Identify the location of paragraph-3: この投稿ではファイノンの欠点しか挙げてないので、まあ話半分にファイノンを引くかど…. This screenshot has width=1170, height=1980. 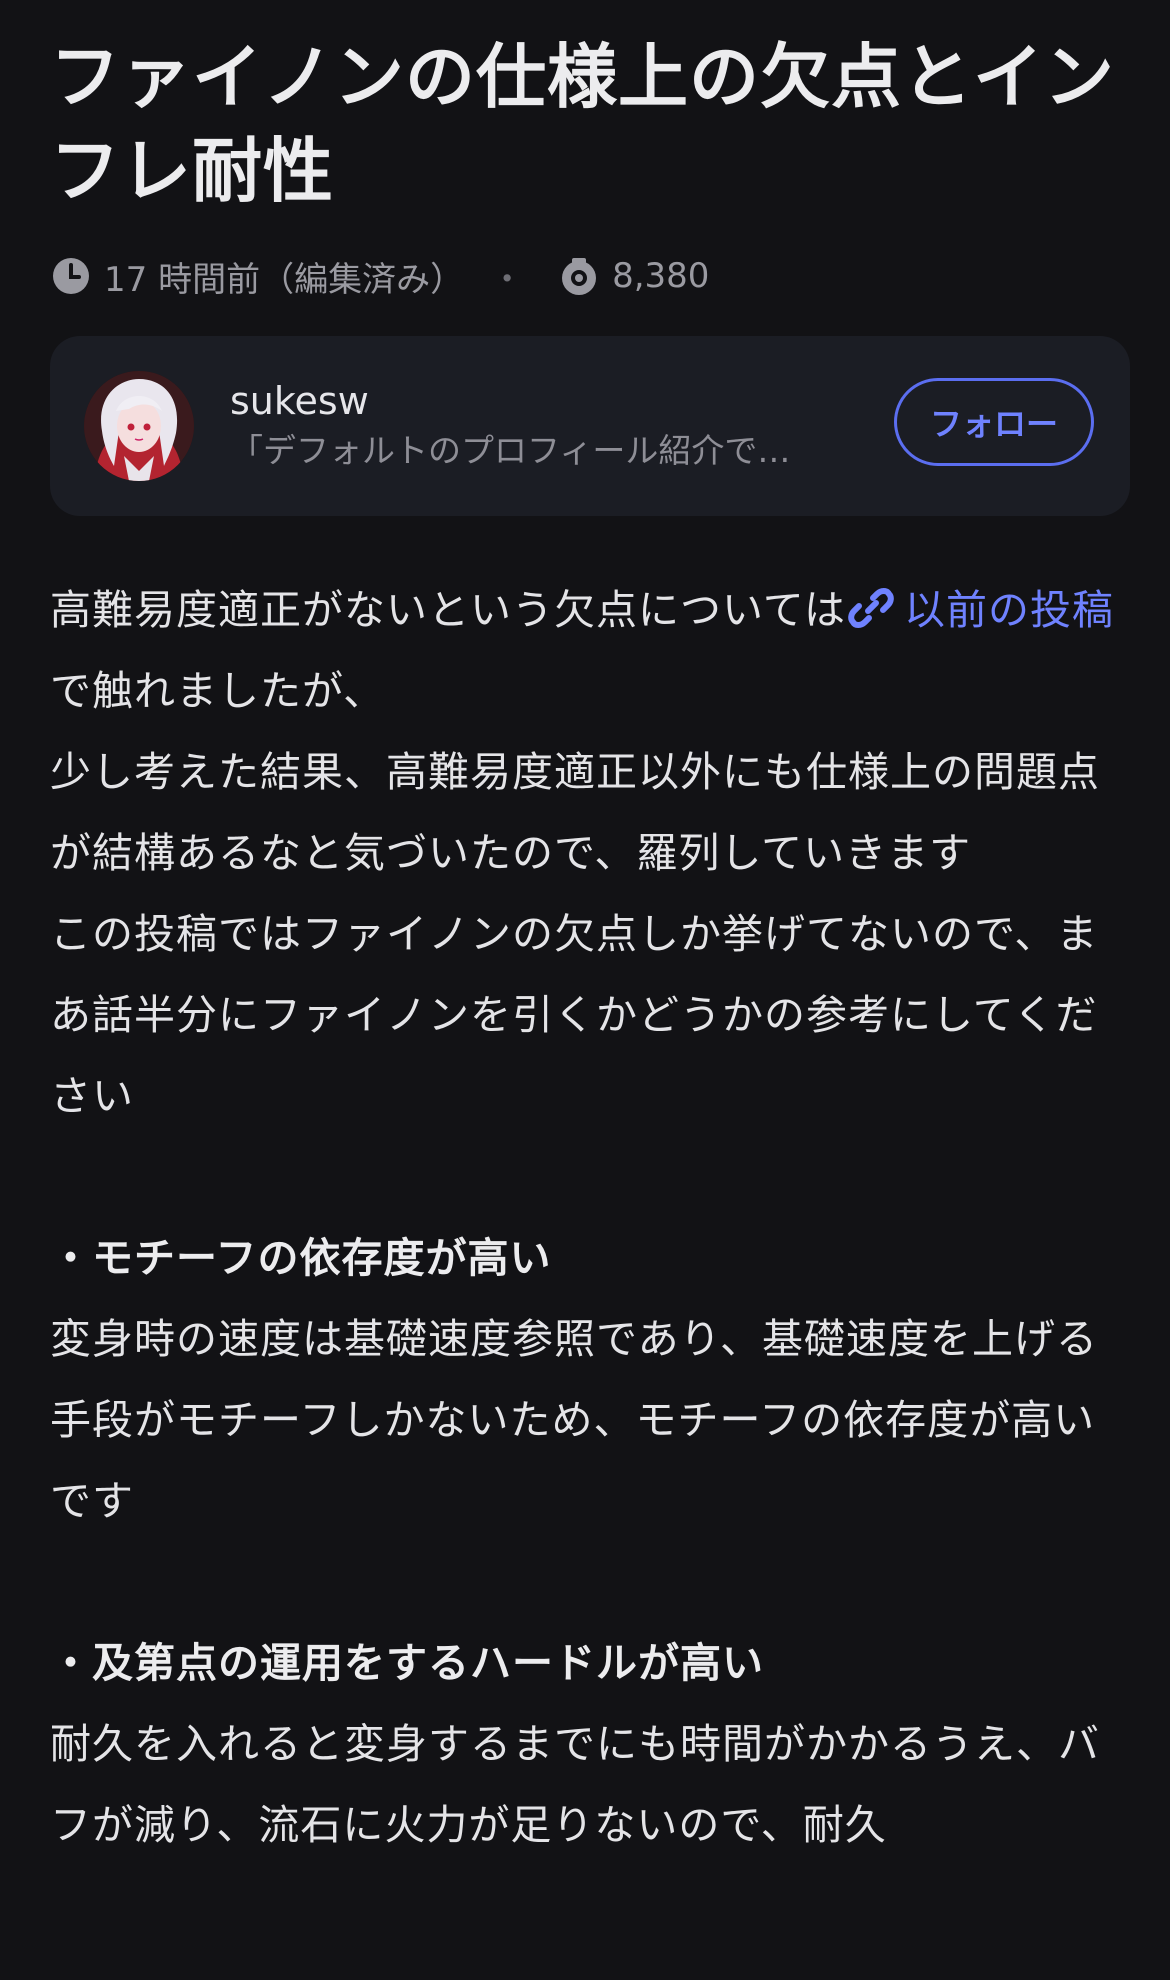
(574, 1015).